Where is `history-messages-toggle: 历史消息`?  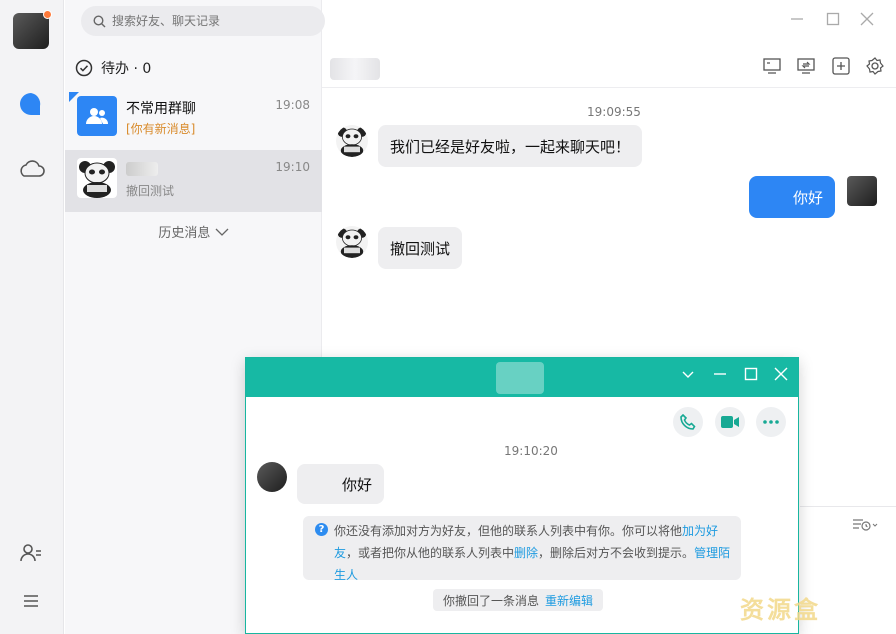 history-messages-toggle: 历史消息 is located at coordinates (193, 231).